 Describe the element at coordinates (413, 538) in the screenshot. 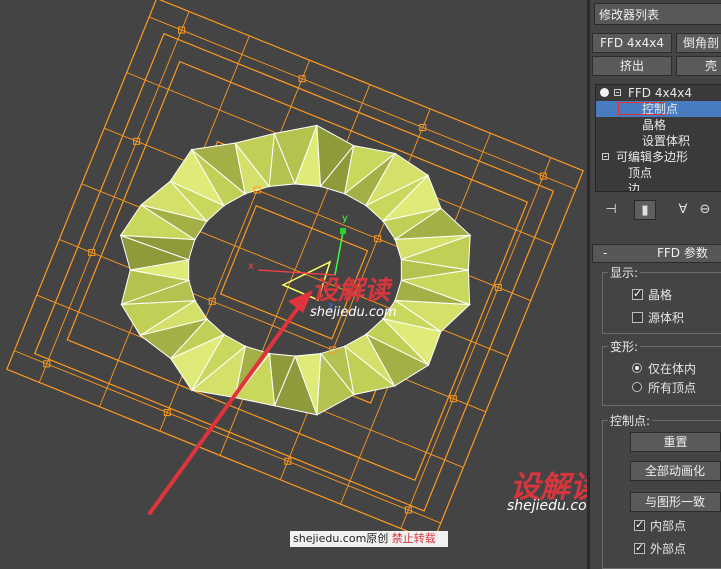

I see `copyright-notice: 禁止转载` at that location.